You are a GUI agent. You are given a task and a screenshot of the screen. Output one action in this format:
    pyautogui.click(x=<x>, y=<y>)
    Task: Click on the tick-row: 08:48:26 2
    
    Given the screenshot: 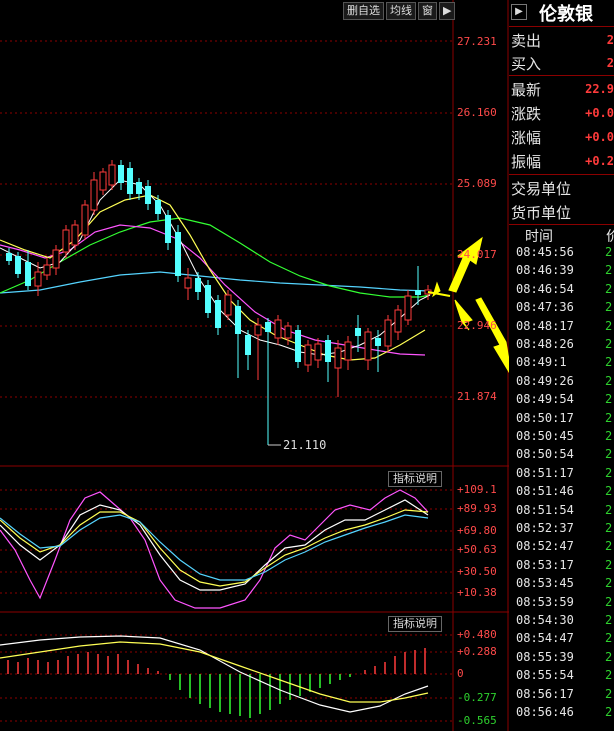 What is the action you would take?
    pyautogui.click(x=561, y=345)
    